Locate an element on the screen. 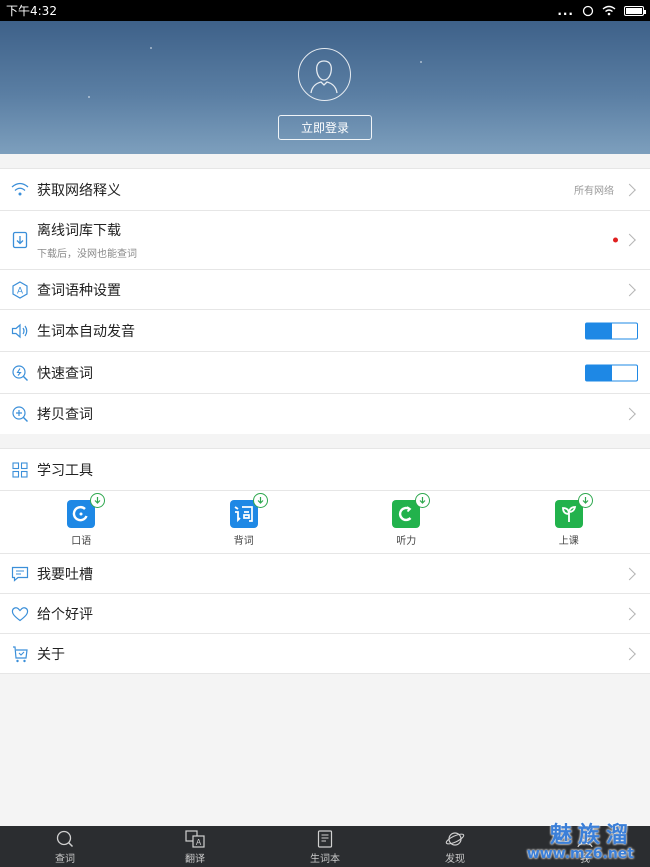 The width and height of the screenshot is (650, 867). watermark-title: 魅族溜 is located at coordinates (591, 835).